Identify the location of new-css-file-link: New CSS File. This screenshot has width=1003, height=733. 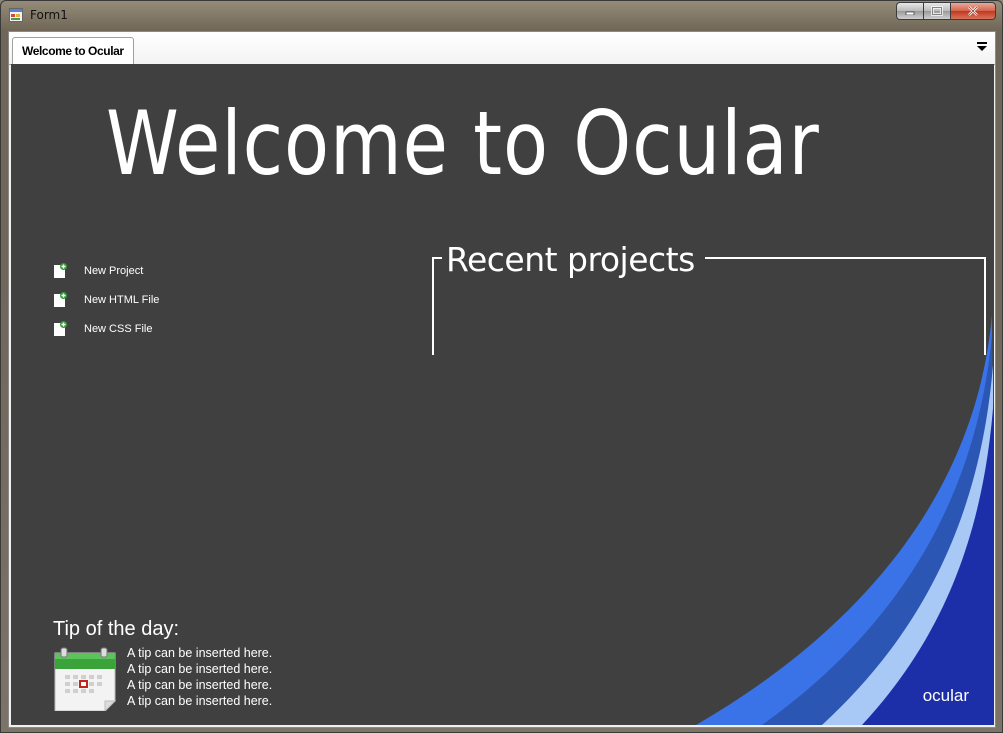
(106, 328).